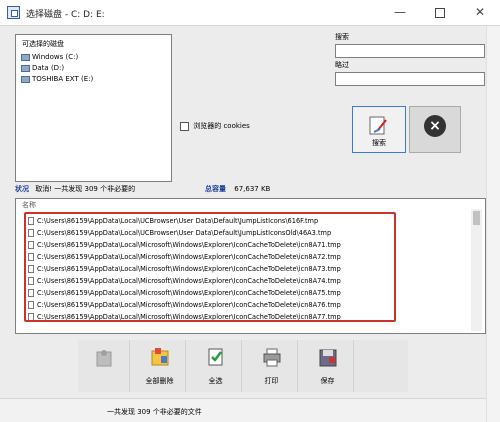  Describe the element at coordinates (342, 65) in the screenshot. I see `skip-label: 略过` at that location.